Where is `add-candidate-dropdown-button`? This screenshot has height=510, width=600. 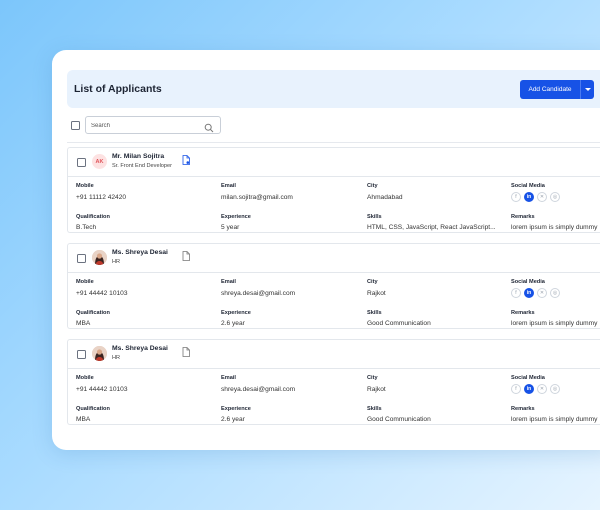 add-candidate-dropdown-button is located at coordinates (587, 89).